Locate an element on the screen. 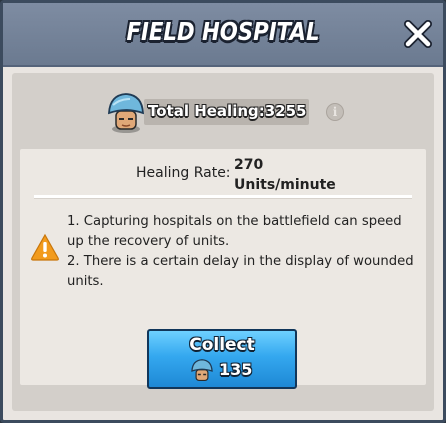  collect-button-label: Collect is located at coordinates (222, 345).